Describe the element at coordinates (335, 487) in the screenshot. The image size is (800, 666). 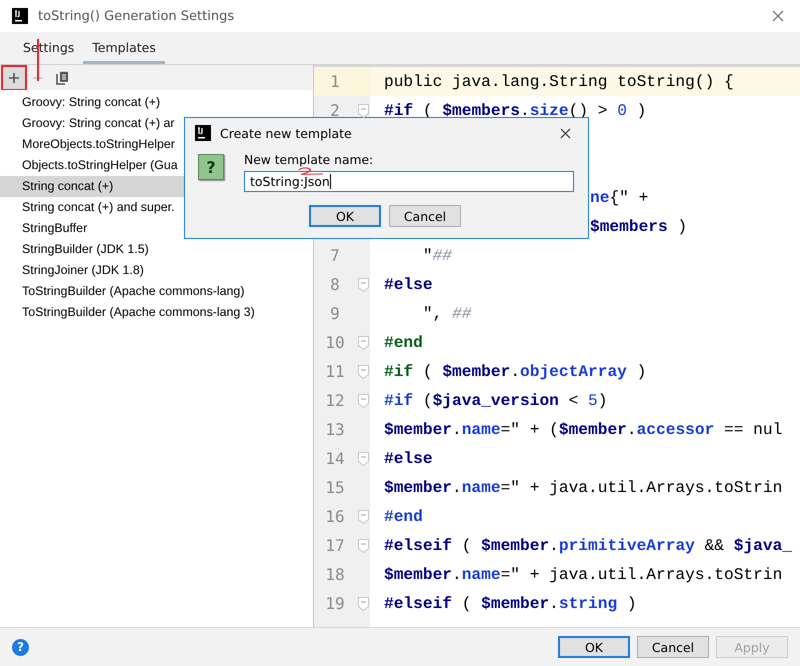
I see `line-number: 15` at that location.